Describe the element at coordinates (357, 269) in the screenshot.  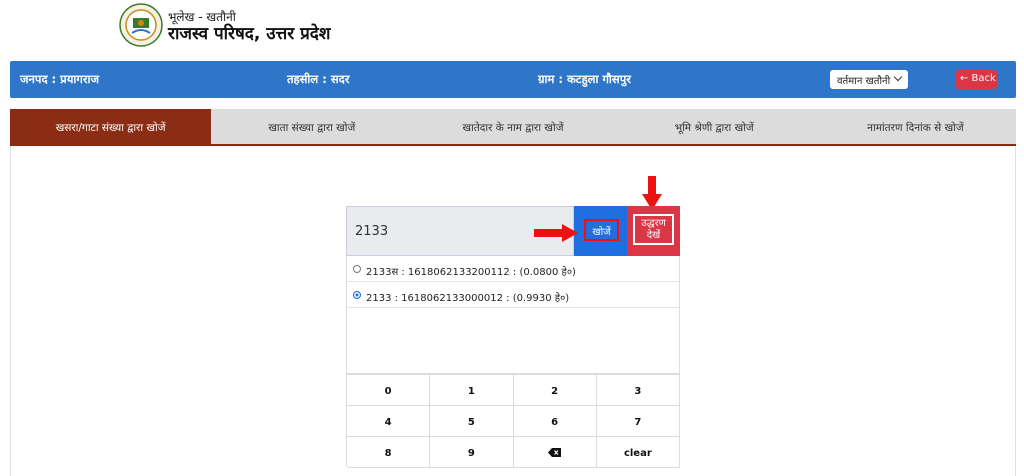
I see `result-radio` at that location.